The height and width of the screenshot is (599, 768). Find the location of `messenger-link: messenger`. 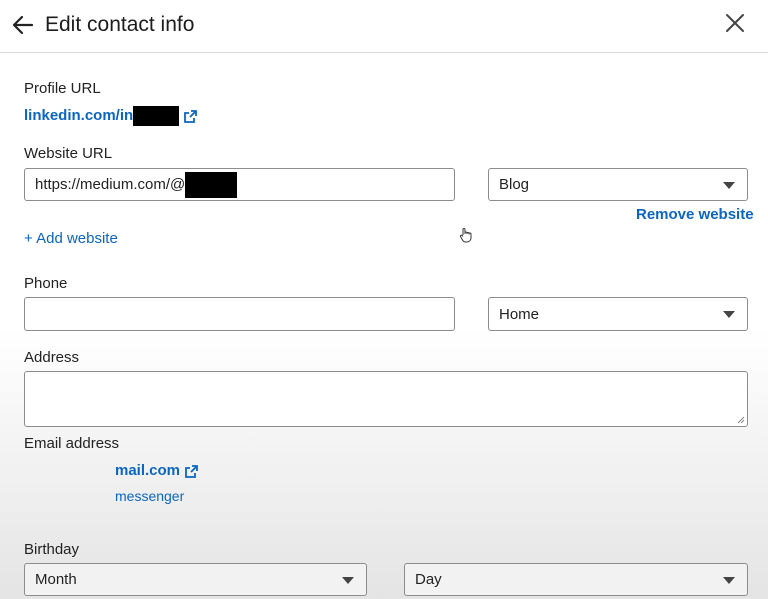

messenger-link: messenger is located at coordinates (149, 496).